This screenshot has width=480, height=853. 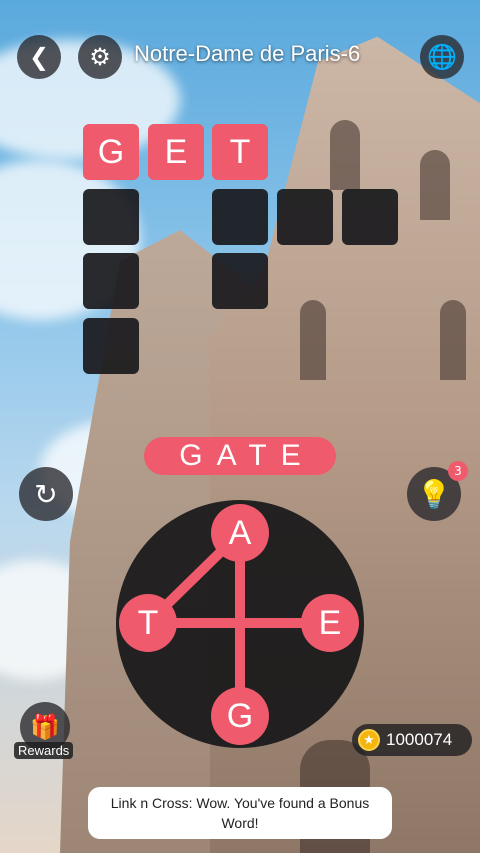 What do you see at coordinates (240, 456) in the screenshot?
I see `current-word-display: GATE` at bounding box center [240, 456].